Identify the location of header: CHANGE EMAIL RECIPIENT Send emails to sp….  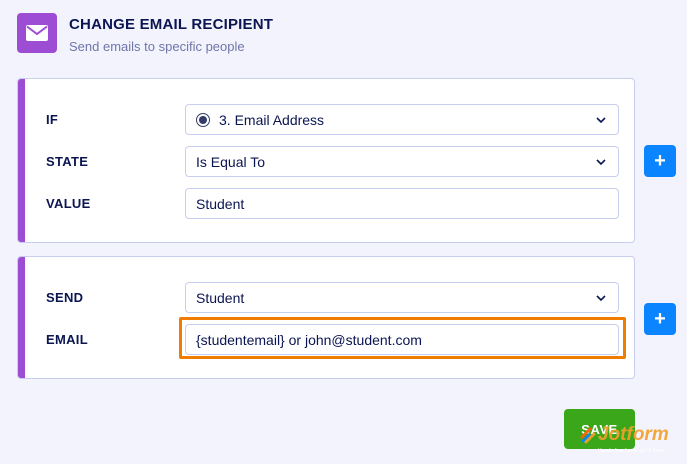
(145, 33).